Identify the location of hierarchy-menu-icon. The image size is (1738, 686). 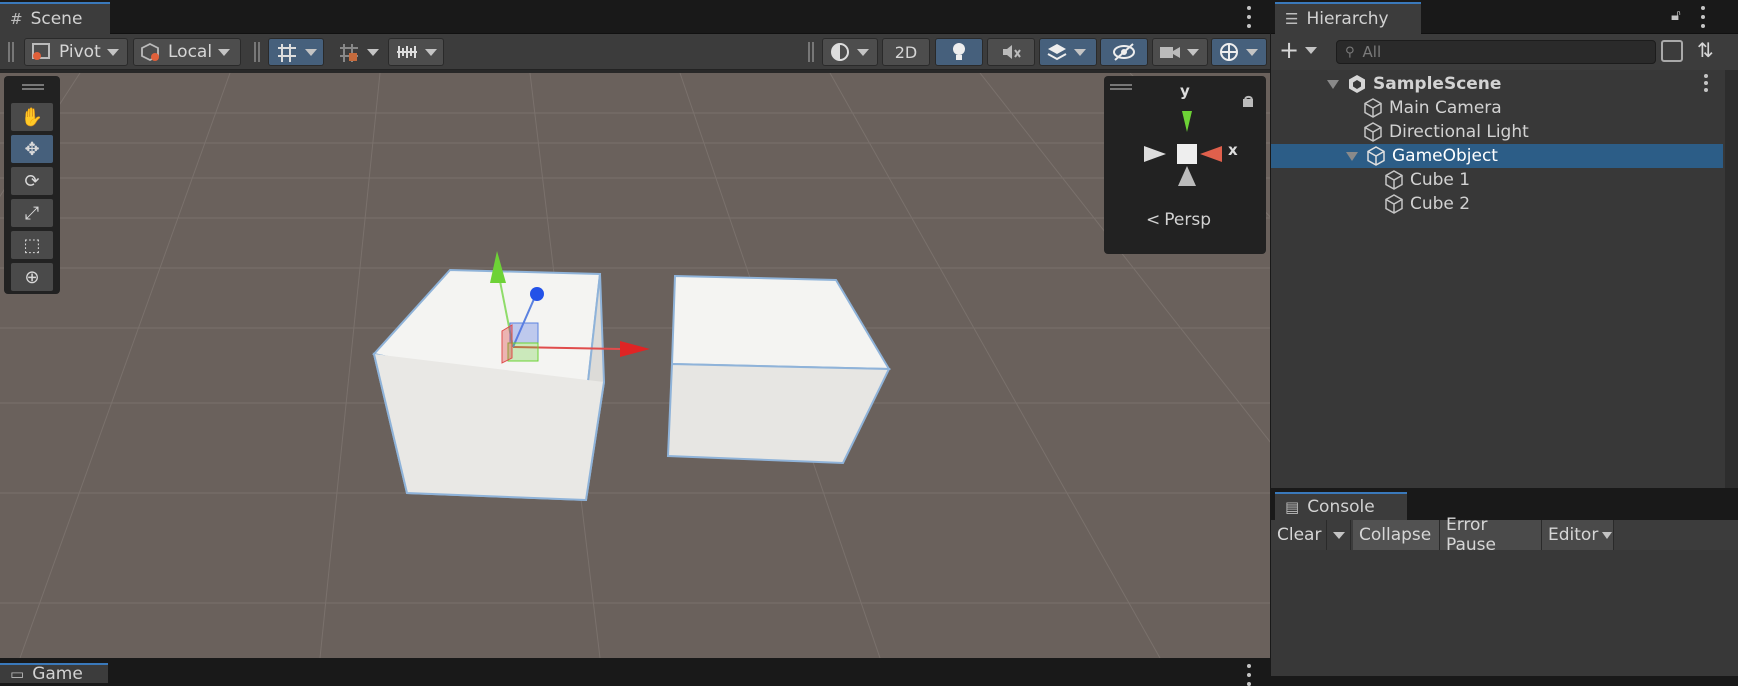
(1703, 17).